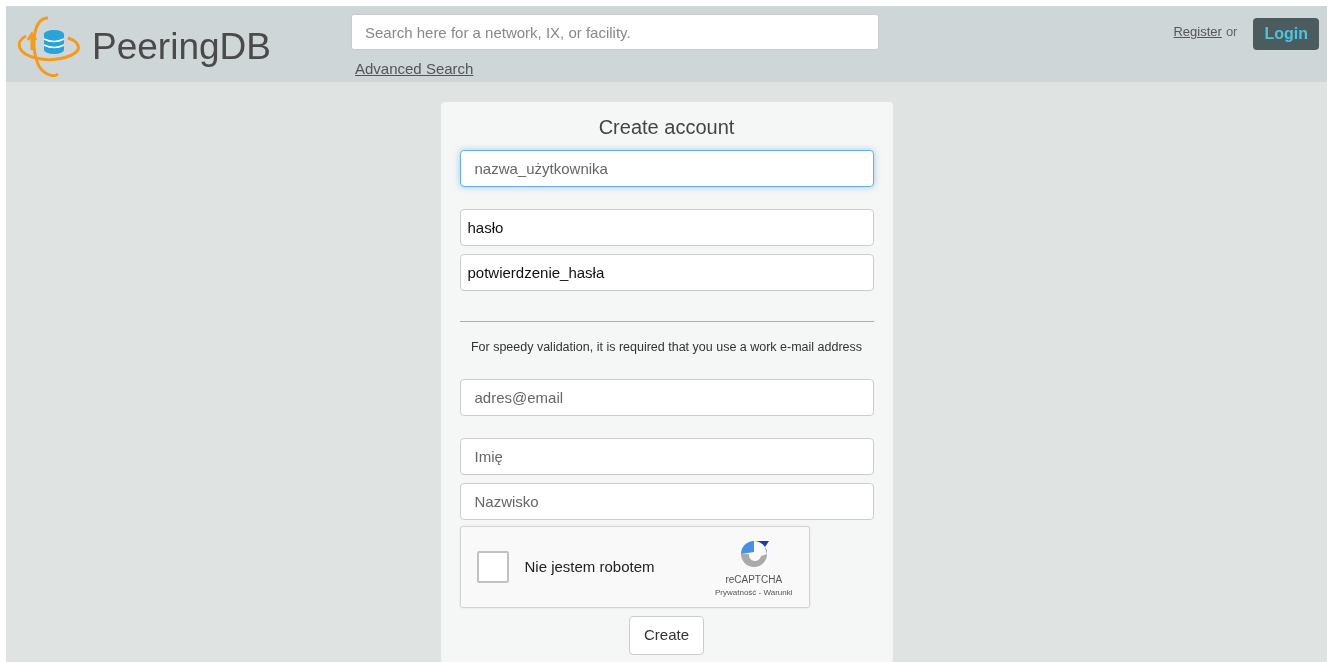 The width and height of the screenshot is (1333, 662). What do you see at coordinates (1286, 34) in the screenshot?
I see `login-button: Login` at bounding box center [1286, 34].